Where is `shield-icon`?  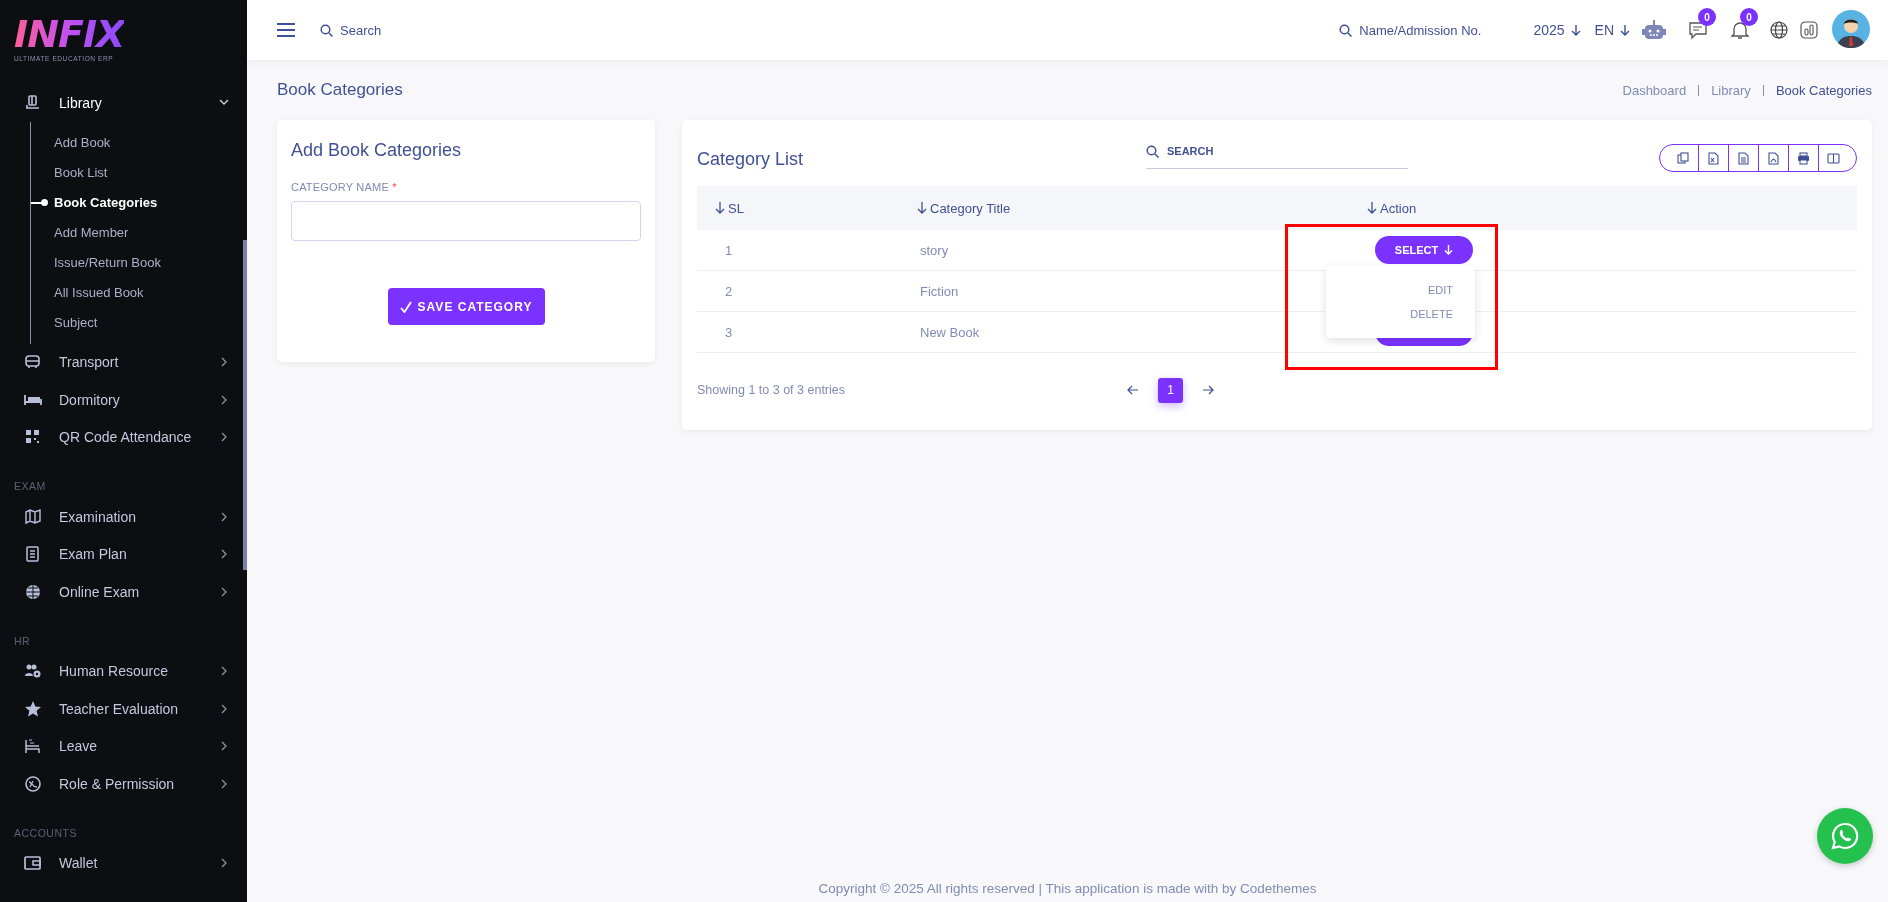 shield-icon is located at coordinates (33, 783).